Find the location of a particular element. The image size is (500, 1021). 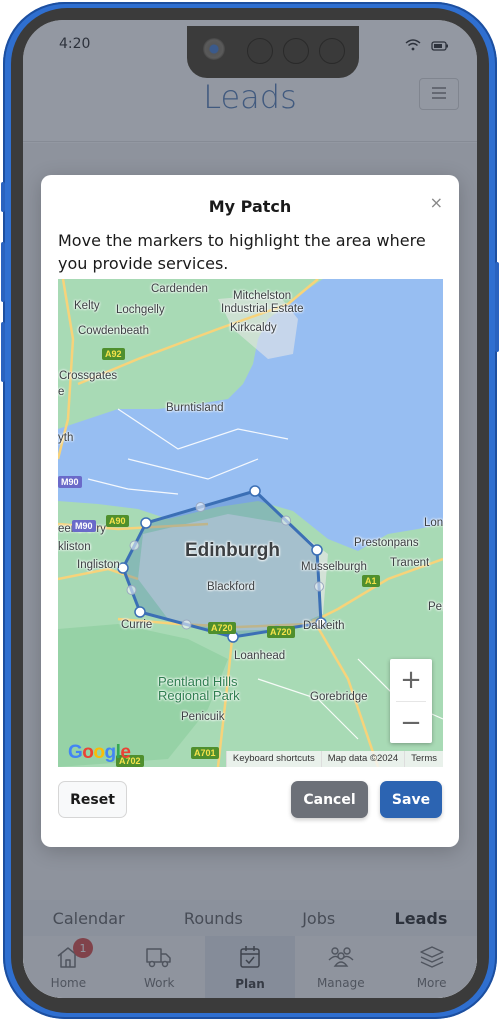

map-label-burntisland: Burntisland is located at coordinates (195, 408).